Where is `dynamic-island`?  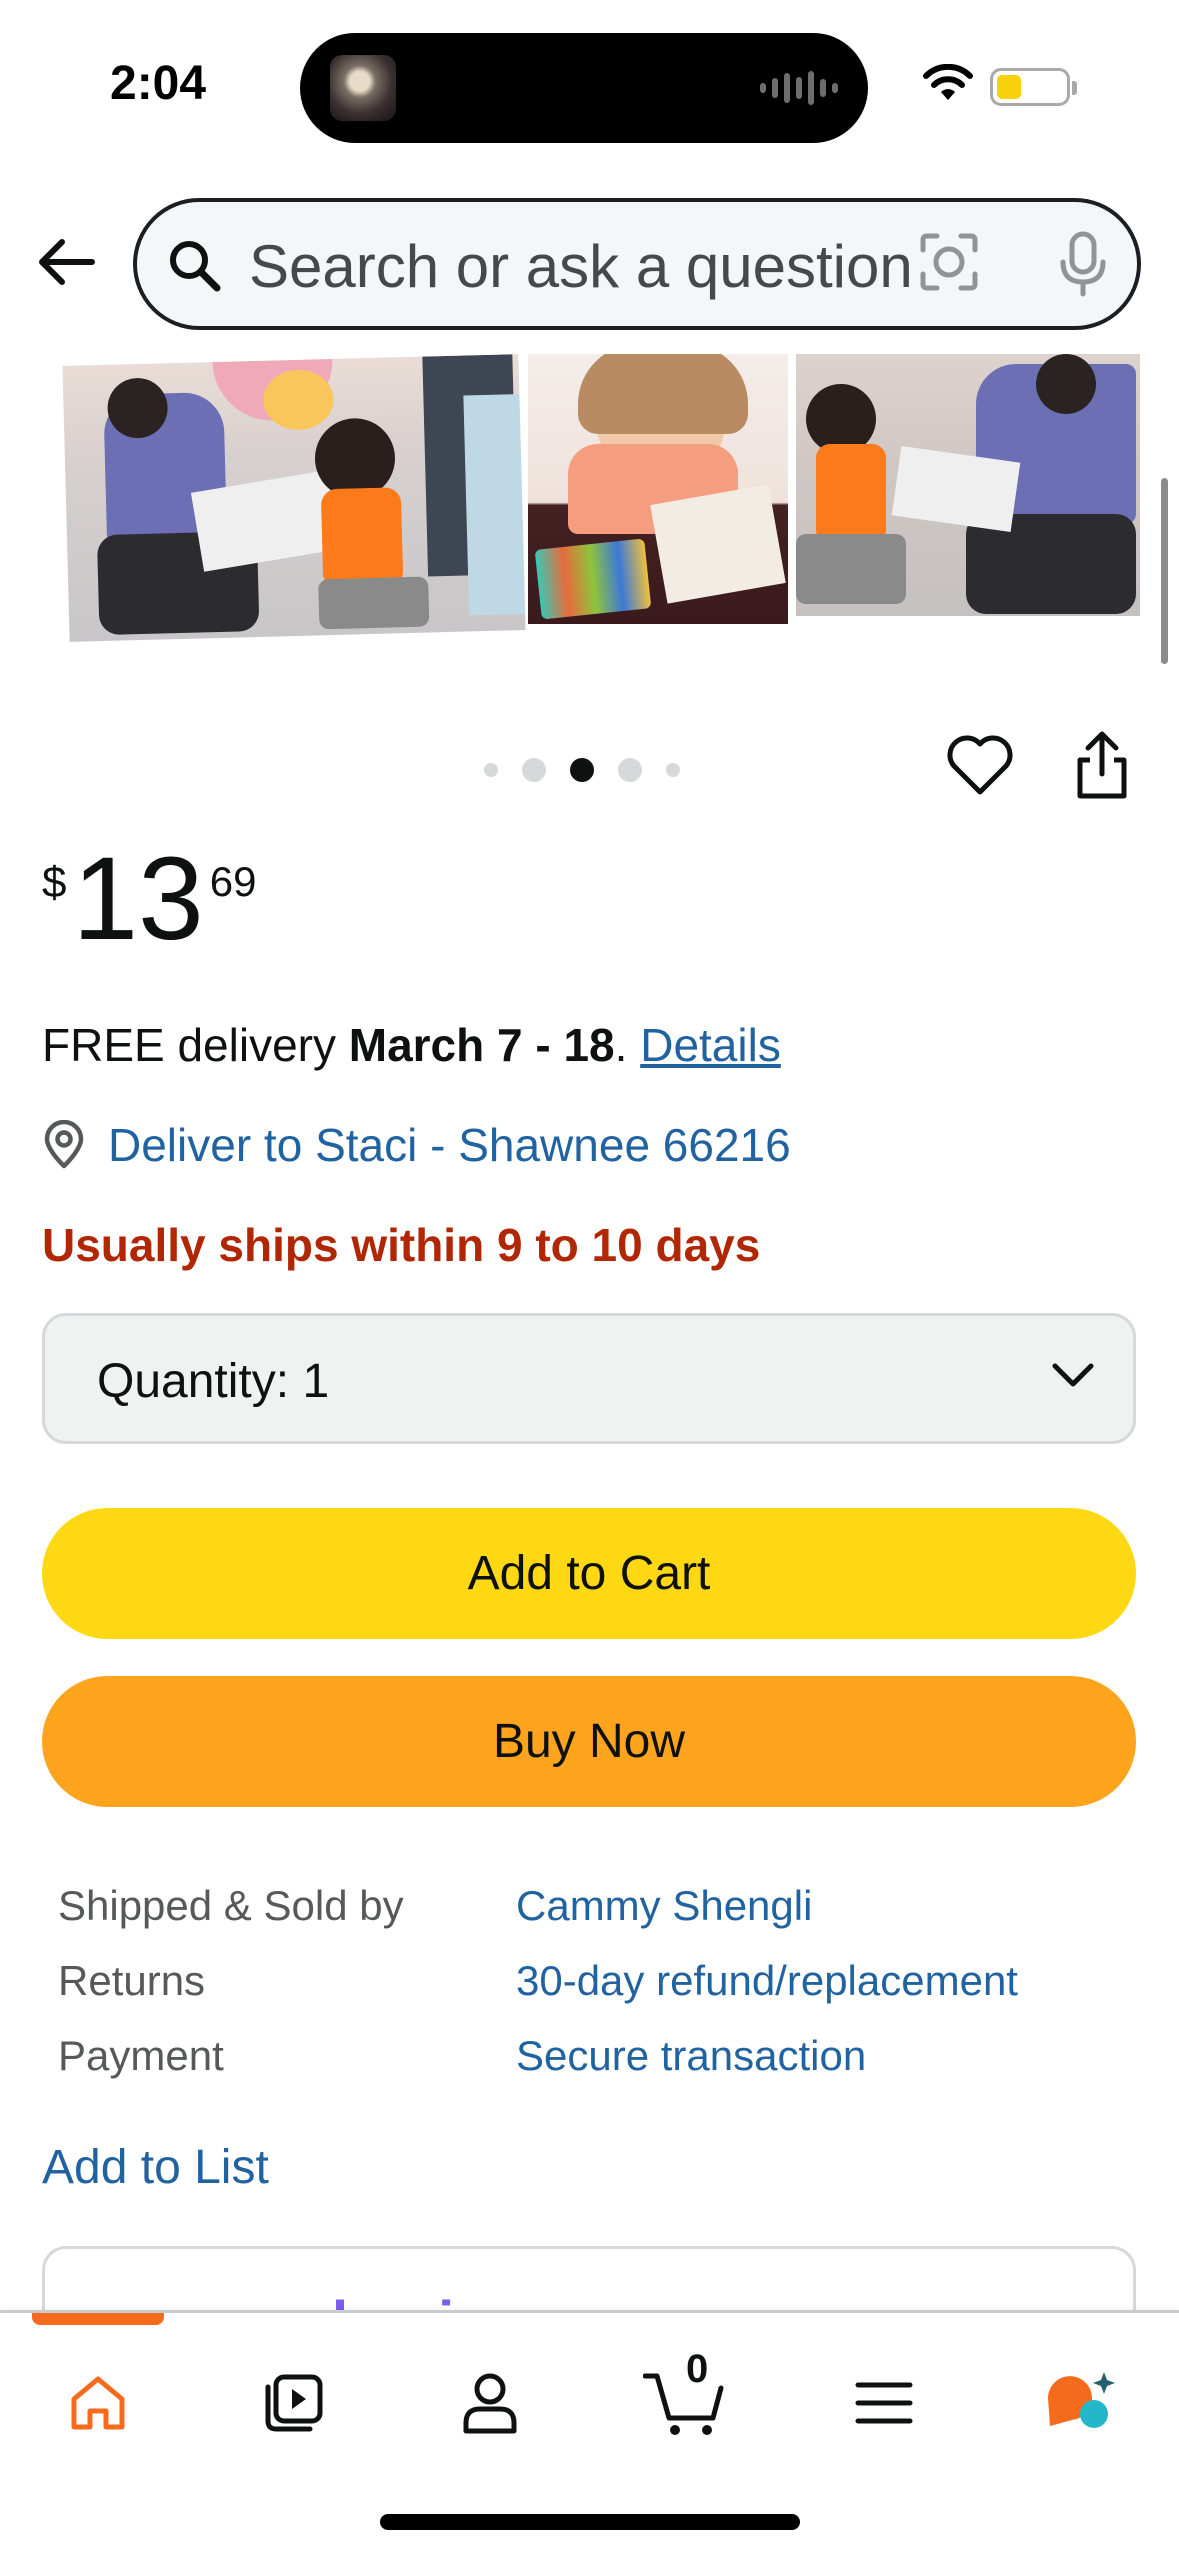 dynamic-island is located at coordinates (584, 88).